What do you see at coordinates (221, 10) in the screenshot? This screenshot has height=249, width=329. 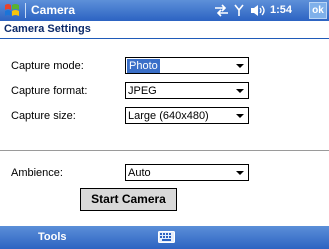 I see `connectivity-icon` at bounding box center [221, 10].